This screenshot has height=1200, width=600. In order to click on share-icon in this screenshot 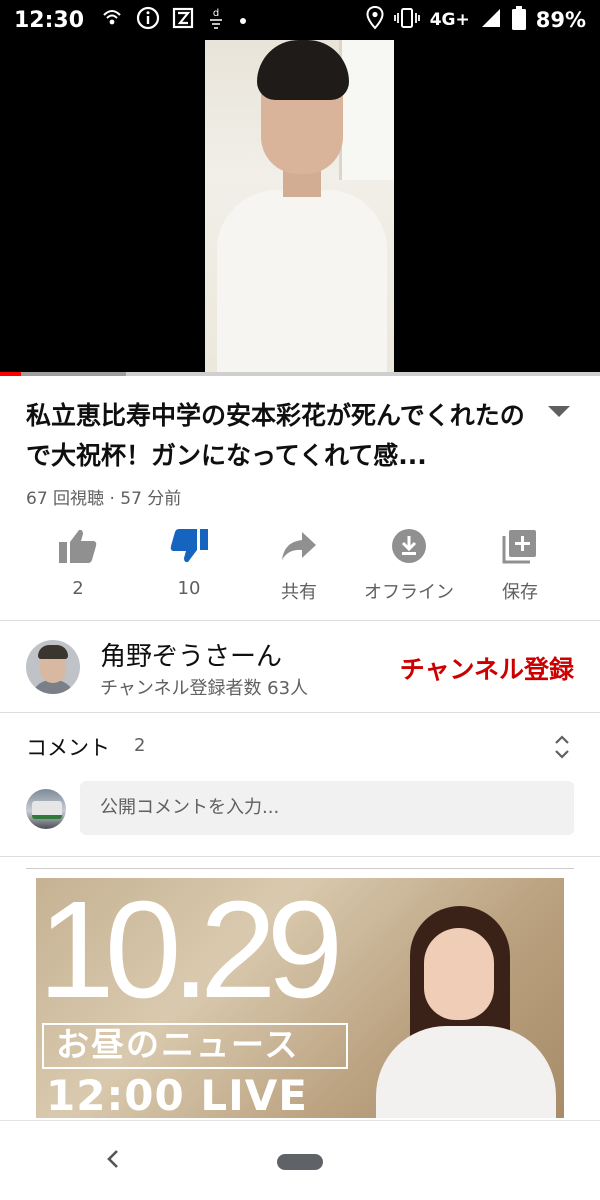, I will do `click(299, 546)`.